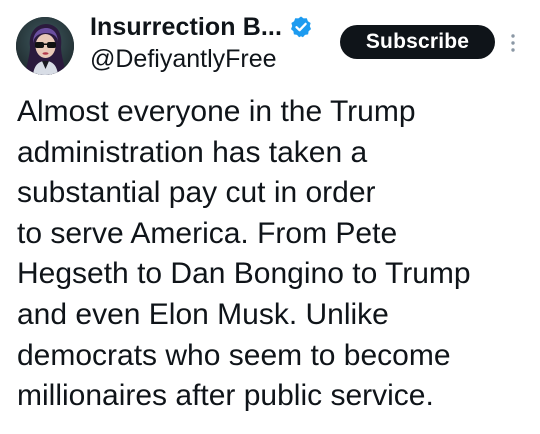 Image resolution: width=540 pixels, height=434 pixels. I want to click on tweet-text-line: and even Elon Musk. Unlike, so click(203, 314).